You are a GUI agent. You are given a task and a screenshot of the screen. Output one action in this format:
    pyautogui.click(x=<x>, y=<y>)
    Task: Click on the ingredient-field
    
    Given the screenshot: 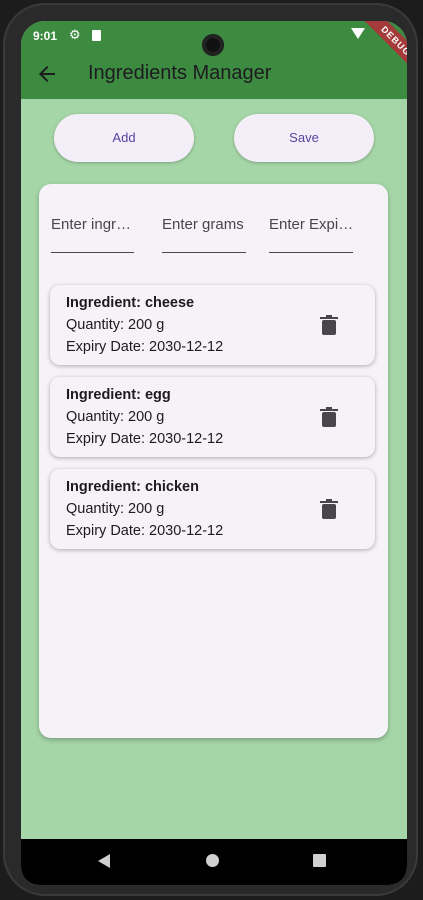 What is the action you would take?
    pyautogui.click(x=92, y=234)
    